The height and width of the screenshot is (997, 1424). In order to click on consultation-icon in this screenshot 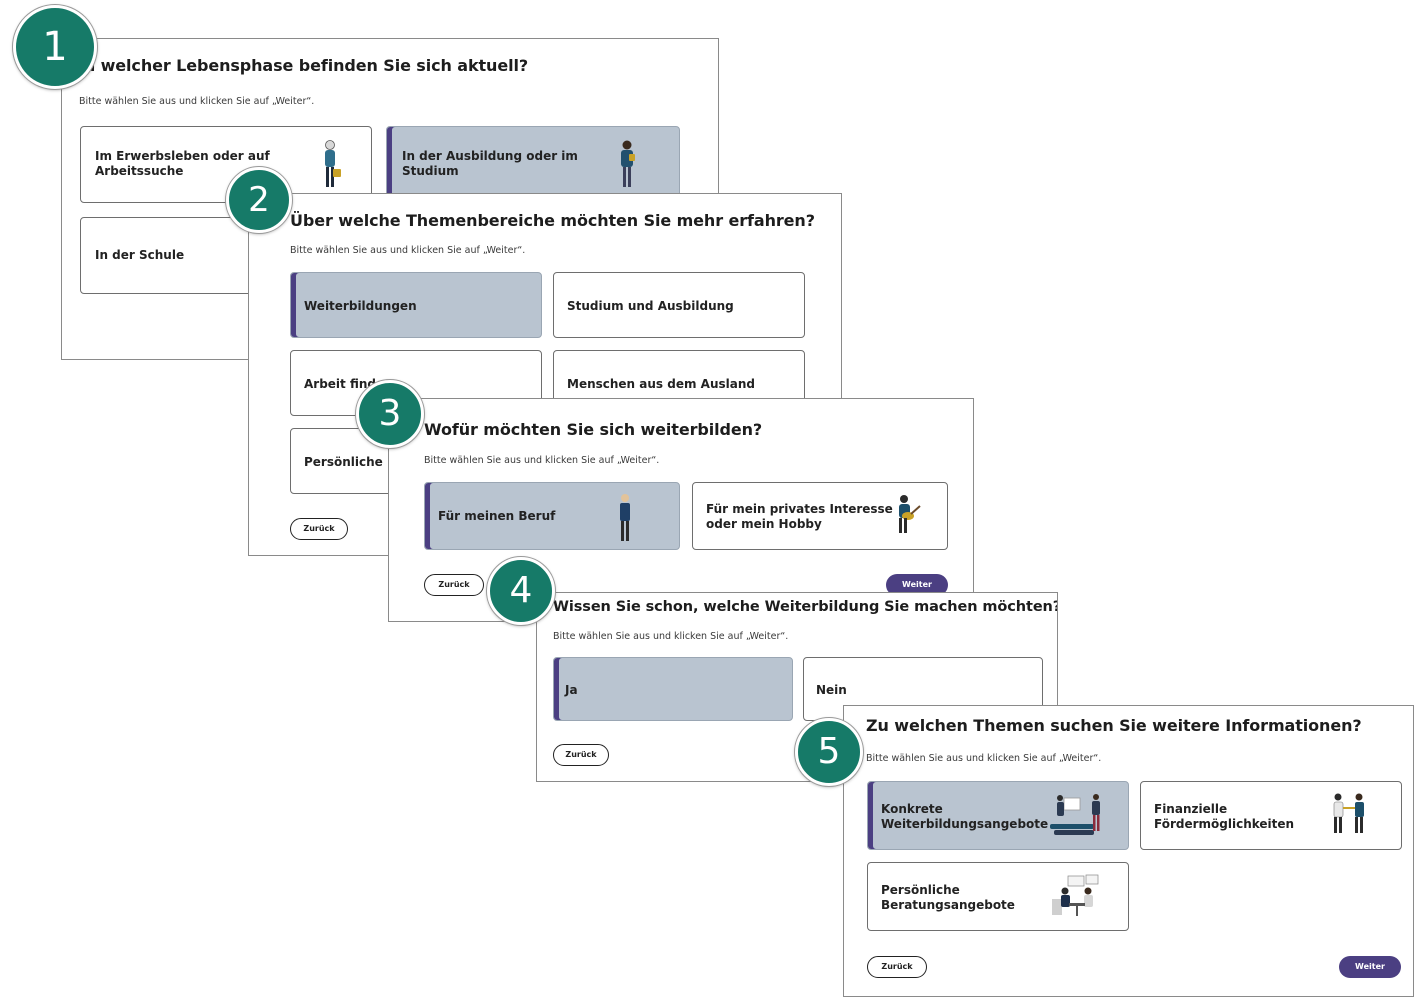, I will do `click(1075, 895)`.